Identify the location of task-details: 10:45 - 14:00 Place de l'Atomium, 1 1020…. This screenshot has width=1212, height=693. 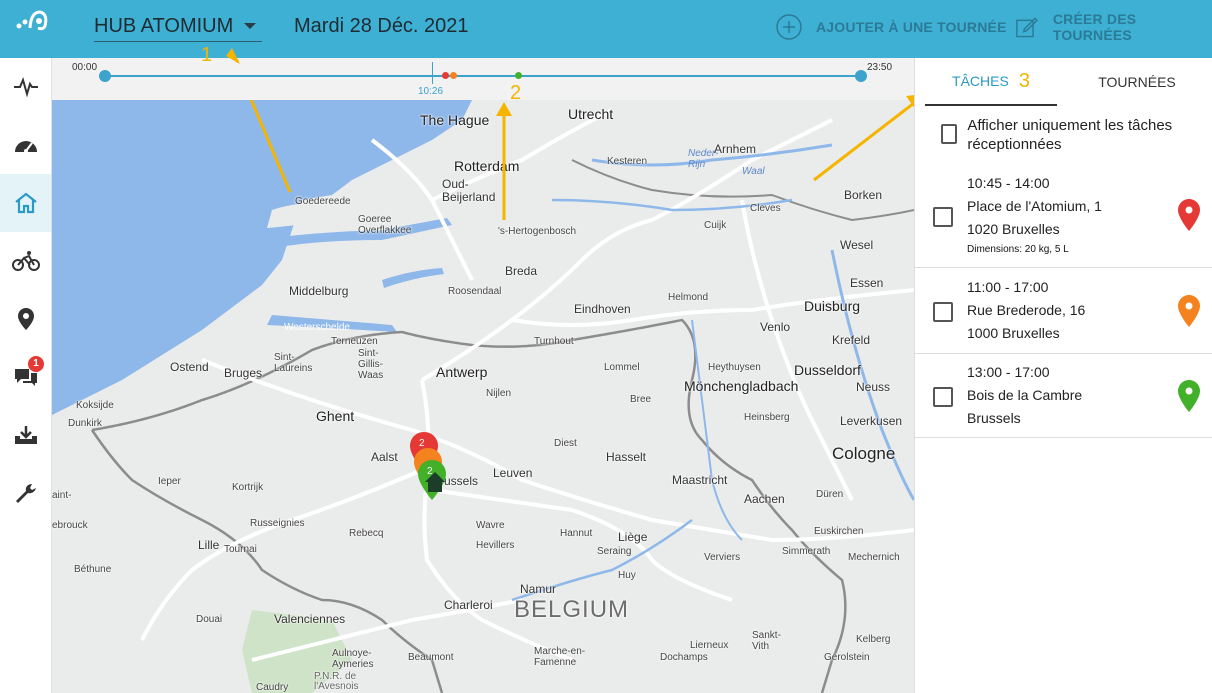
(1034, 214).